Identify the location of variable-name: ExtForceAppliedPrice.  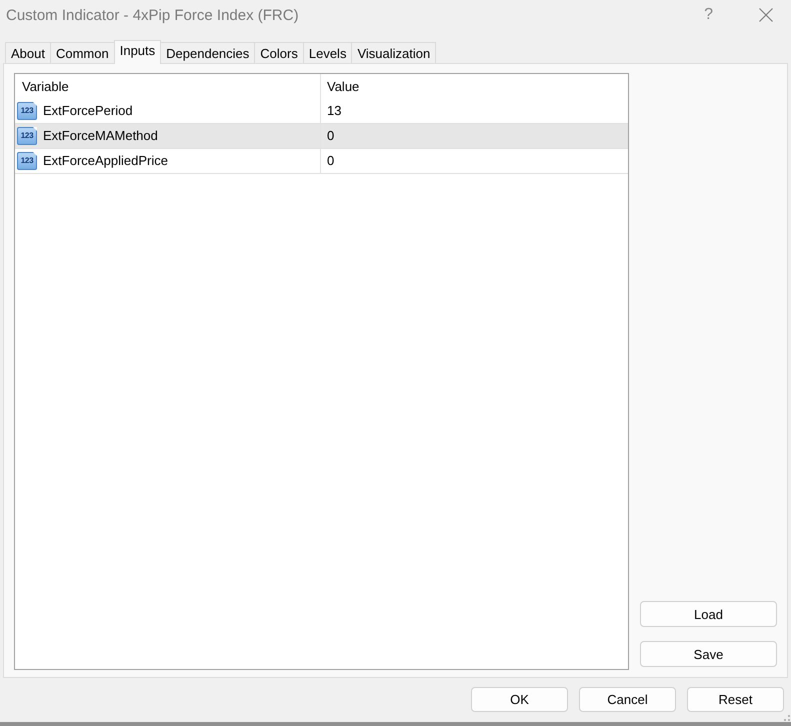
(105, 161).